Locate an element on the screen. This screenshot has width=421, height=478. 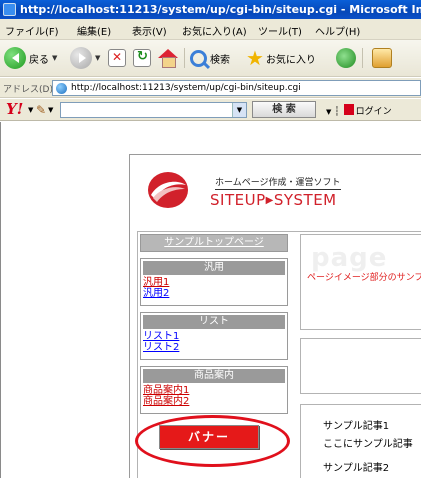
yahoo-dropdown-icon: ▼ is located at coordinates (30, 110).